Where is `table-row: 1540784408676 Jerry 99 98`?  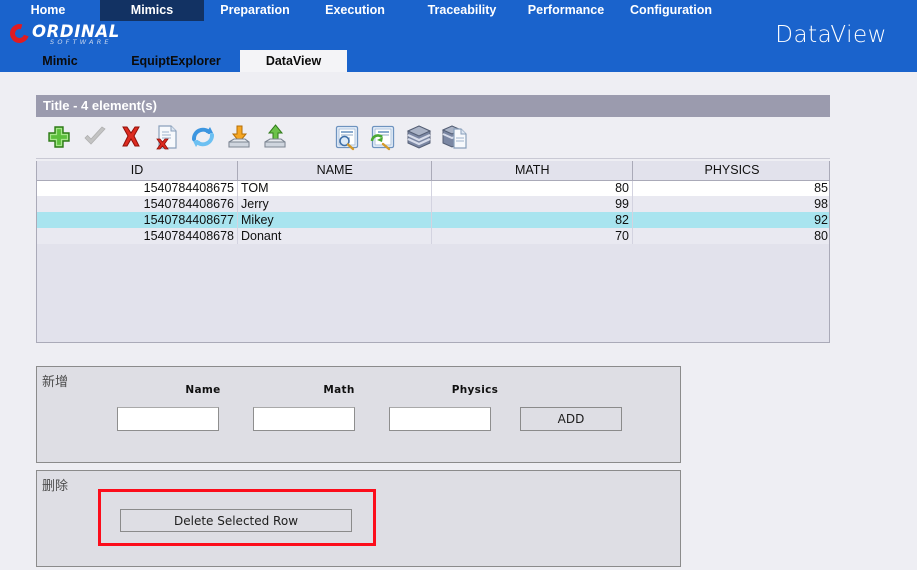
table-row: 1540784408676 Jerry 99 98 is located at coordinates (433, 204).